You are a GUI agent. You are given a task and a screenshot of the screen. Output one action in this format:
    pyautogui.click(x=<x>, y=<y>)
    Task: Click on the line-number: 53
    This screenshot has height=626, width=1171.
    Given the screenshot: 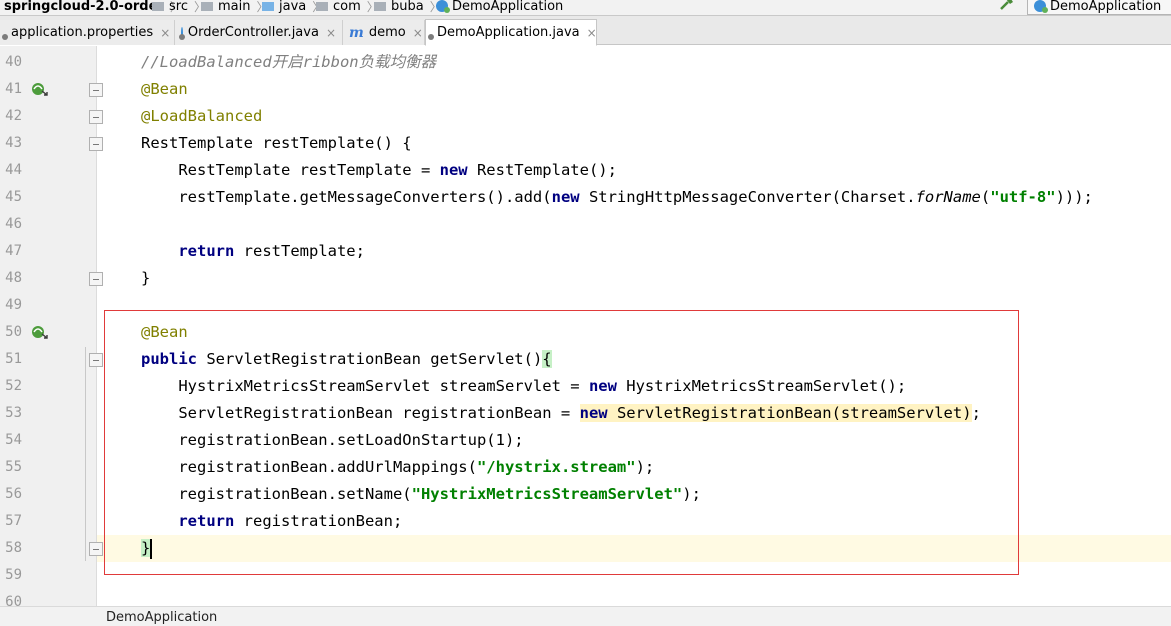 What is the action you would take?
    pyautogui.click(x=11, y=413)
    